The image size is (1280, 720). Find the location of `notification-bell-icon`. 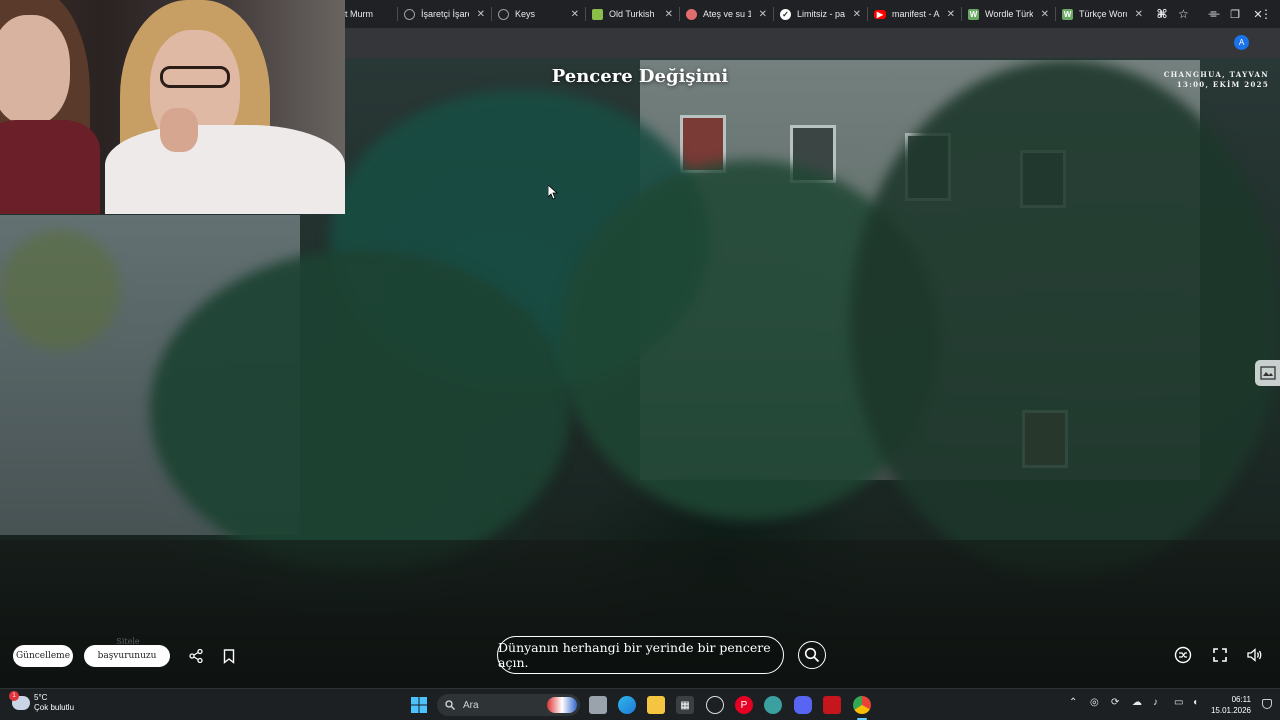

notification-bell-icon is located at coordinates (1267, 704).